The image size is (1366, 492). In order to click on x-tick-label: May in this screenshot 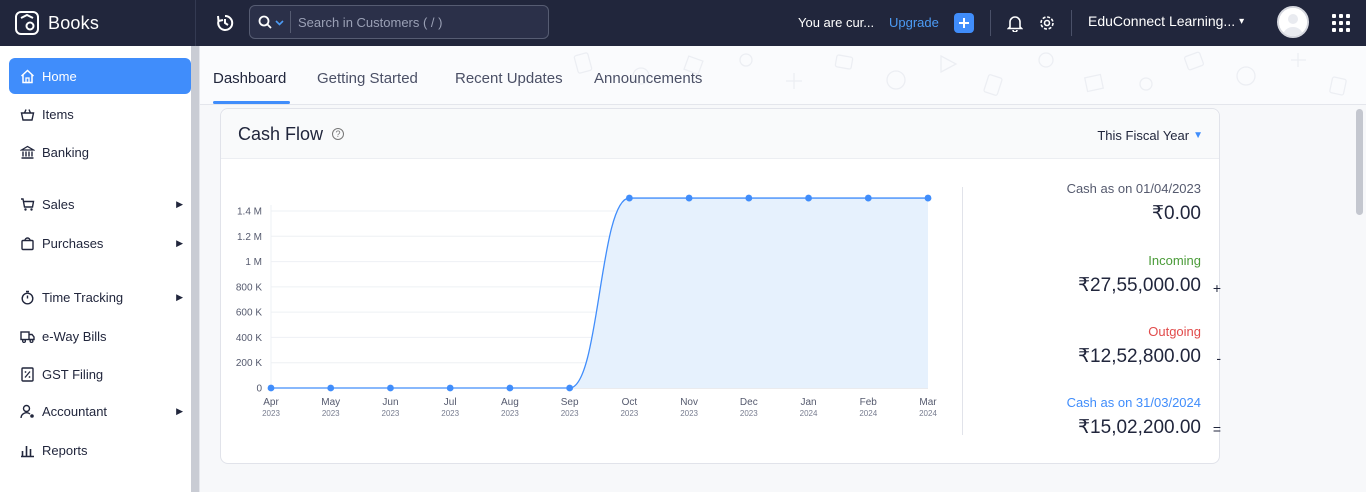, I will do `click(330, 402)`.